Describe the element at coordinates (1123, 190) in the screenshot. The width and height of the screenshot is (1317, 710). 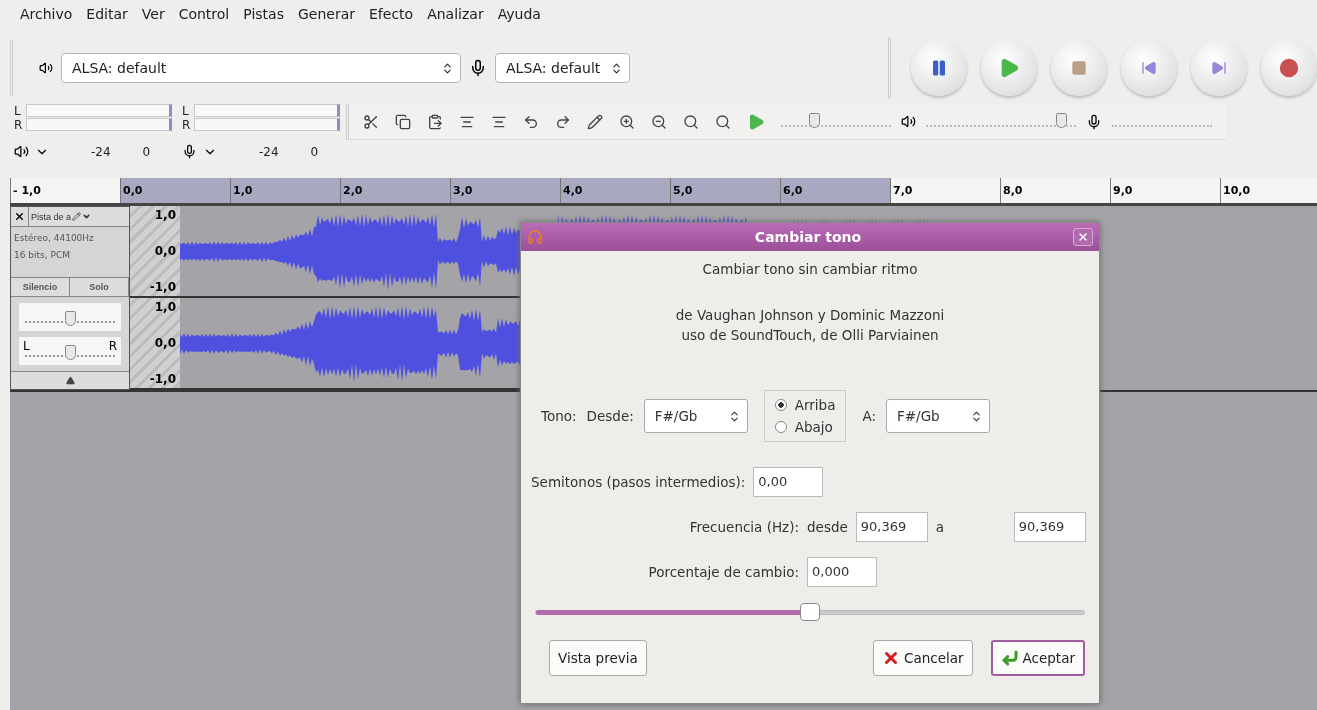
I see `ruler-label: 9,0` at that location.